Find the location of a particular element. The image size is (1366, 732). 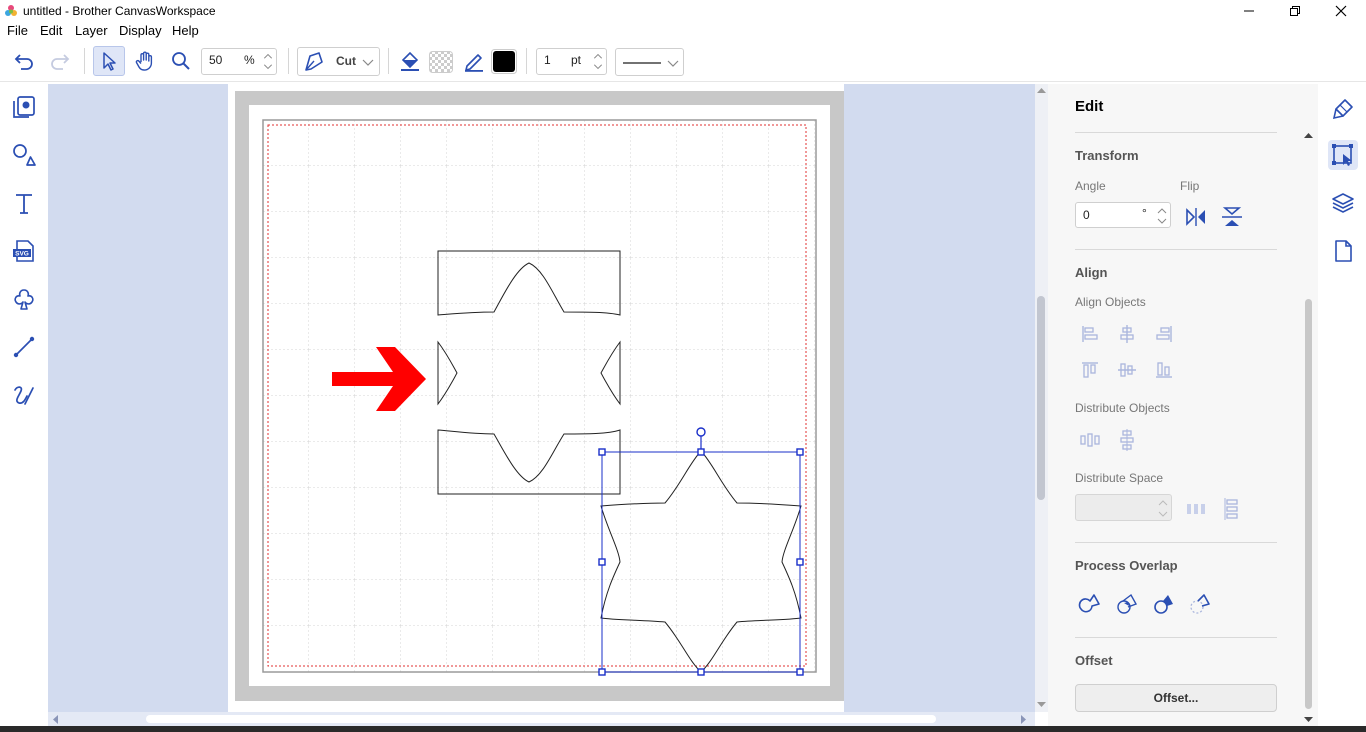

select-tool-button is located at coordinates (109, 61).